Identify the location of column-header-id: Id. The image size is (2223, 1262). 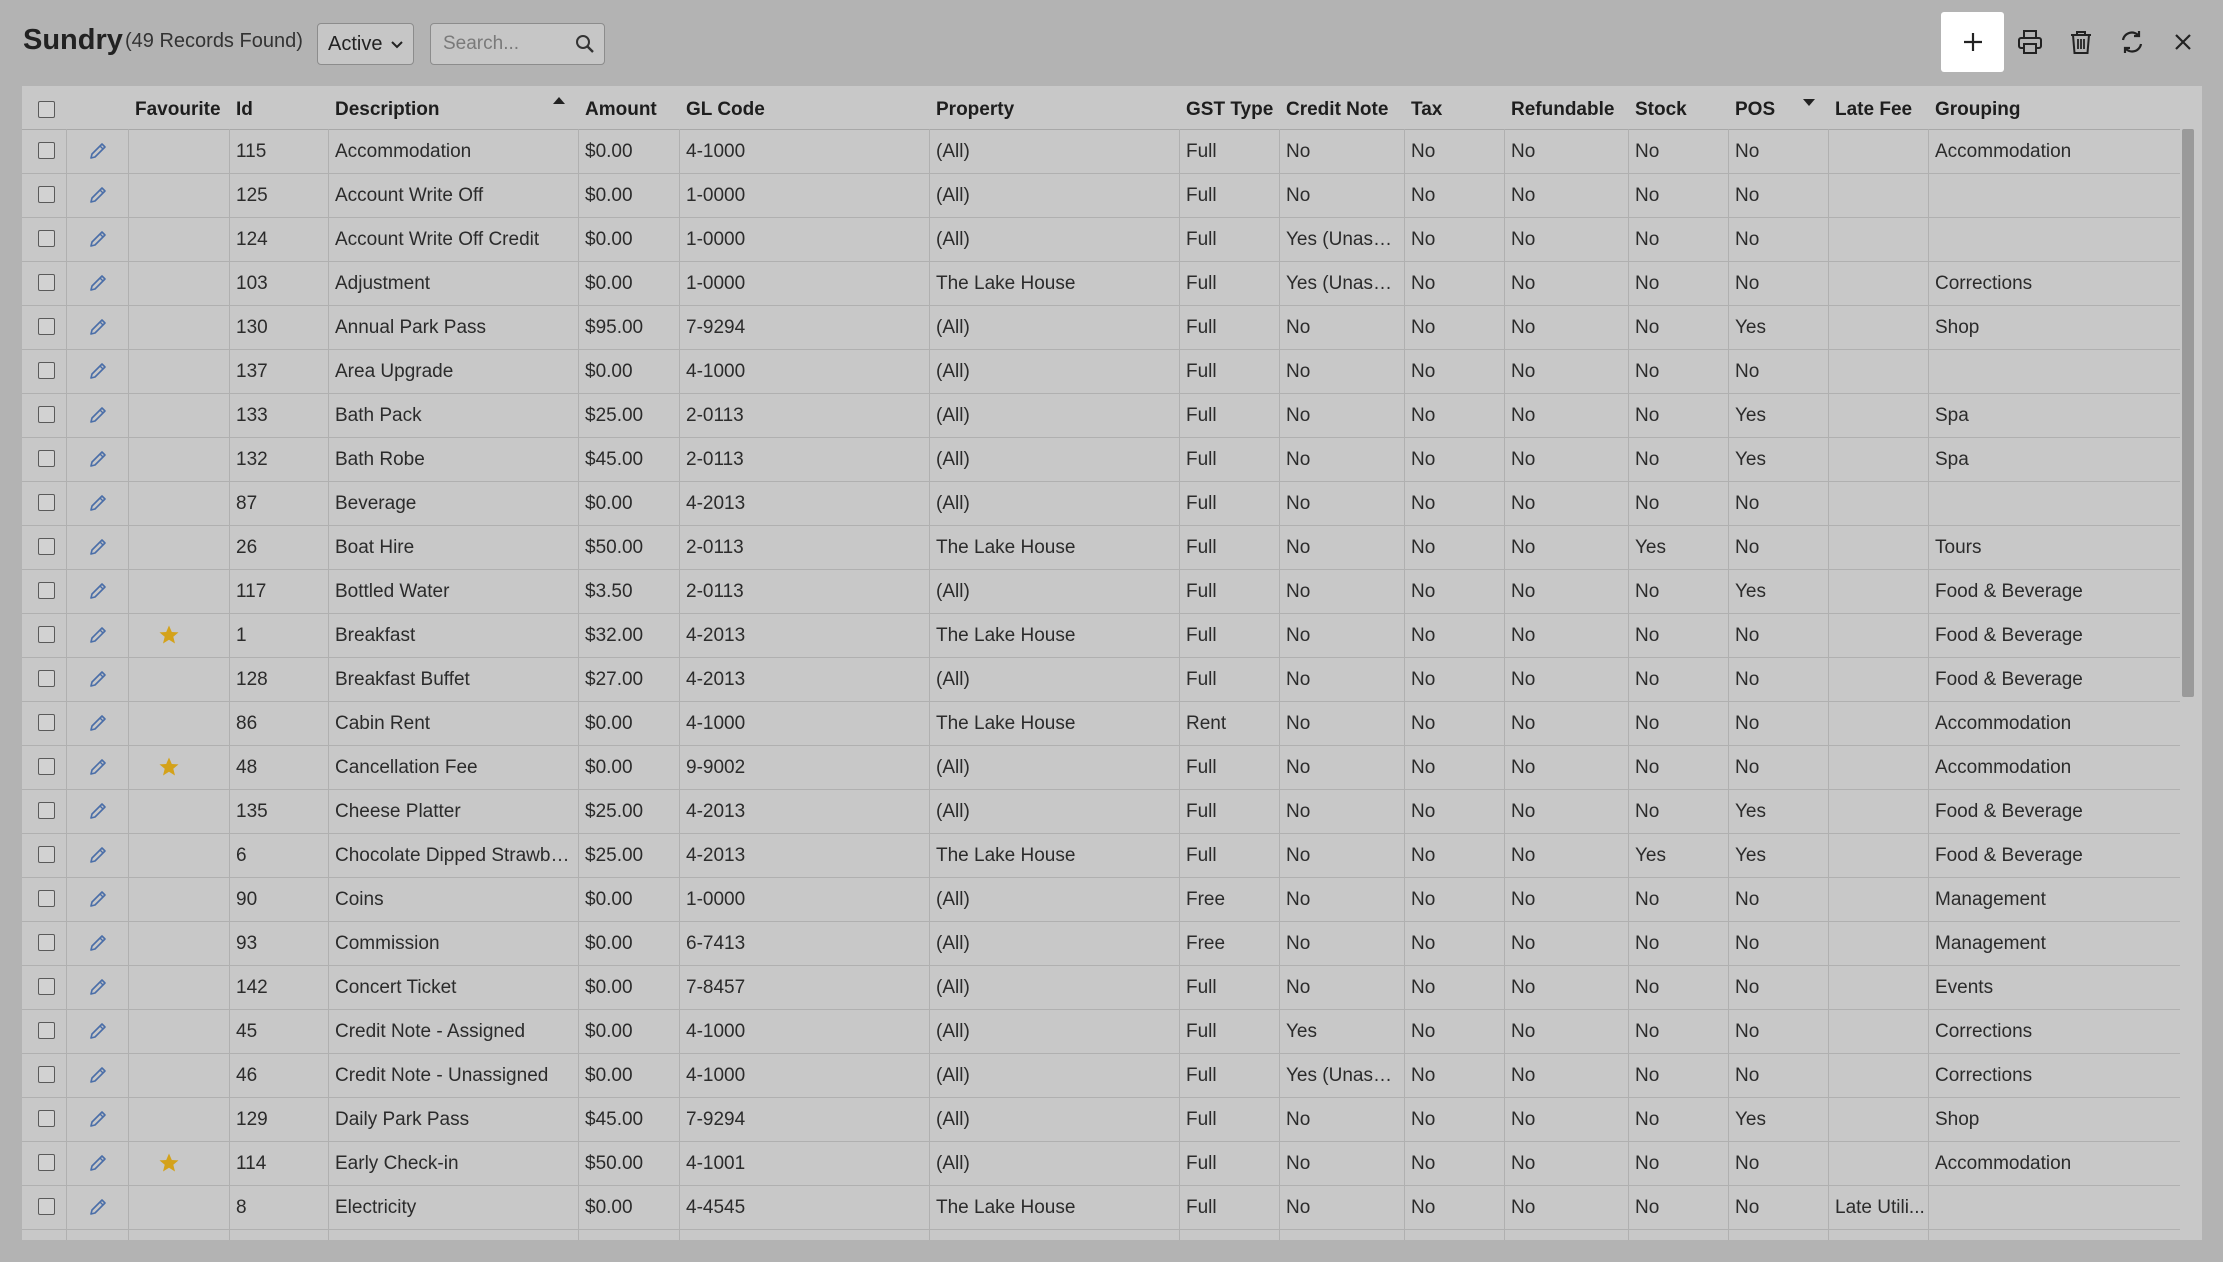
(244, 107).